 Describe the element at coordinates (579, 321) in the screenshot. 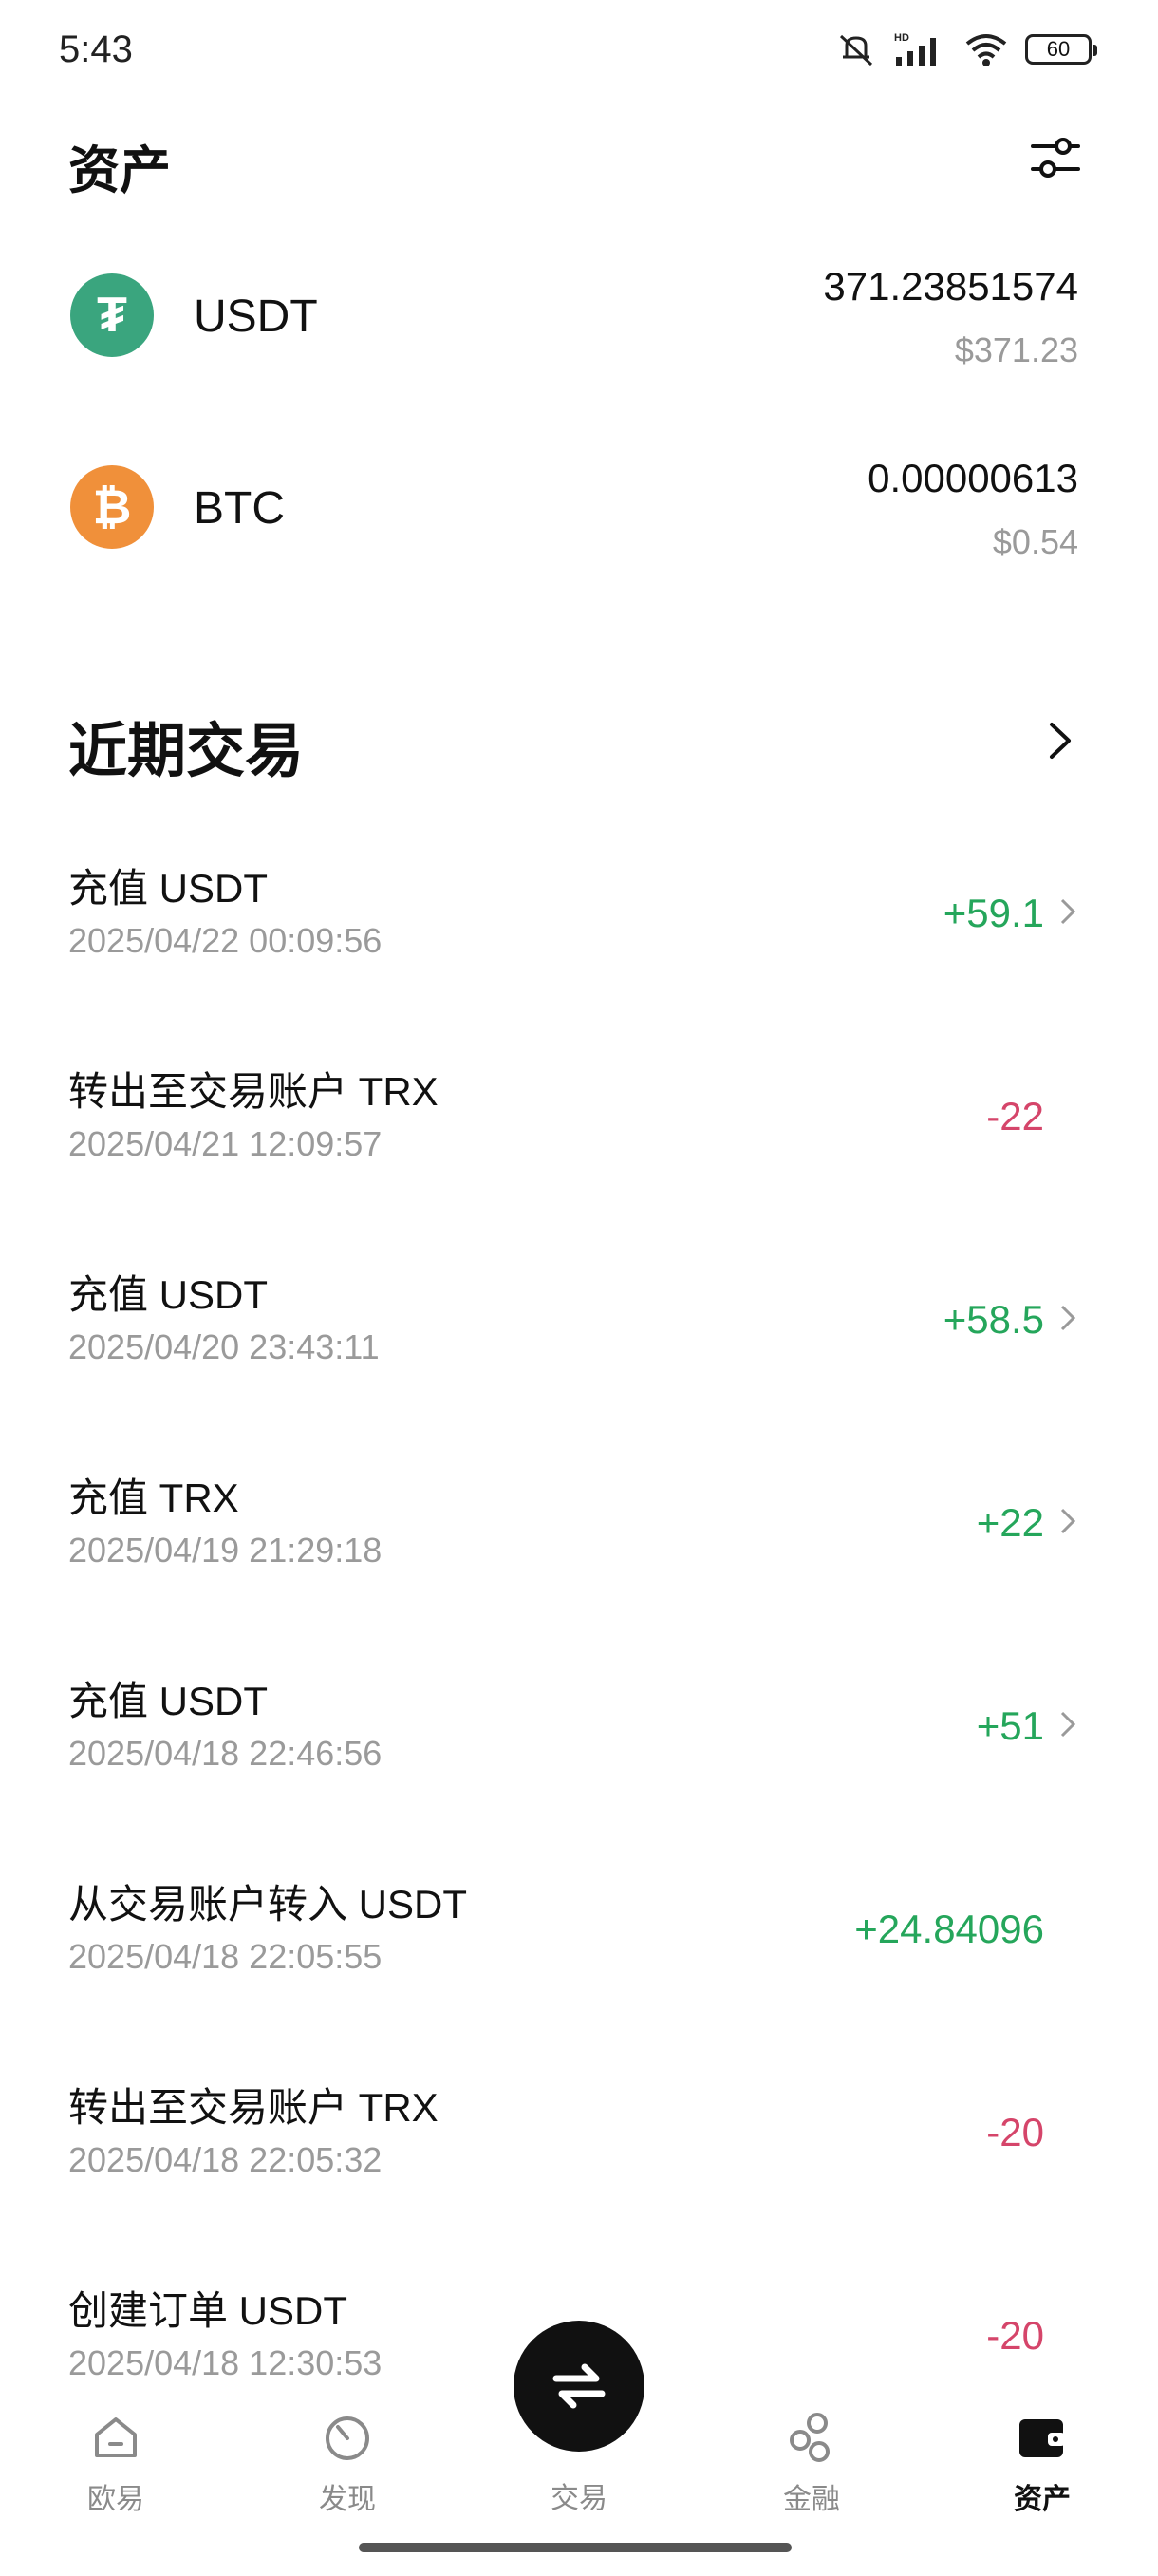

I see `asset-row-usdt: ₮ USDT 371.23851574 $371.23` at that location.